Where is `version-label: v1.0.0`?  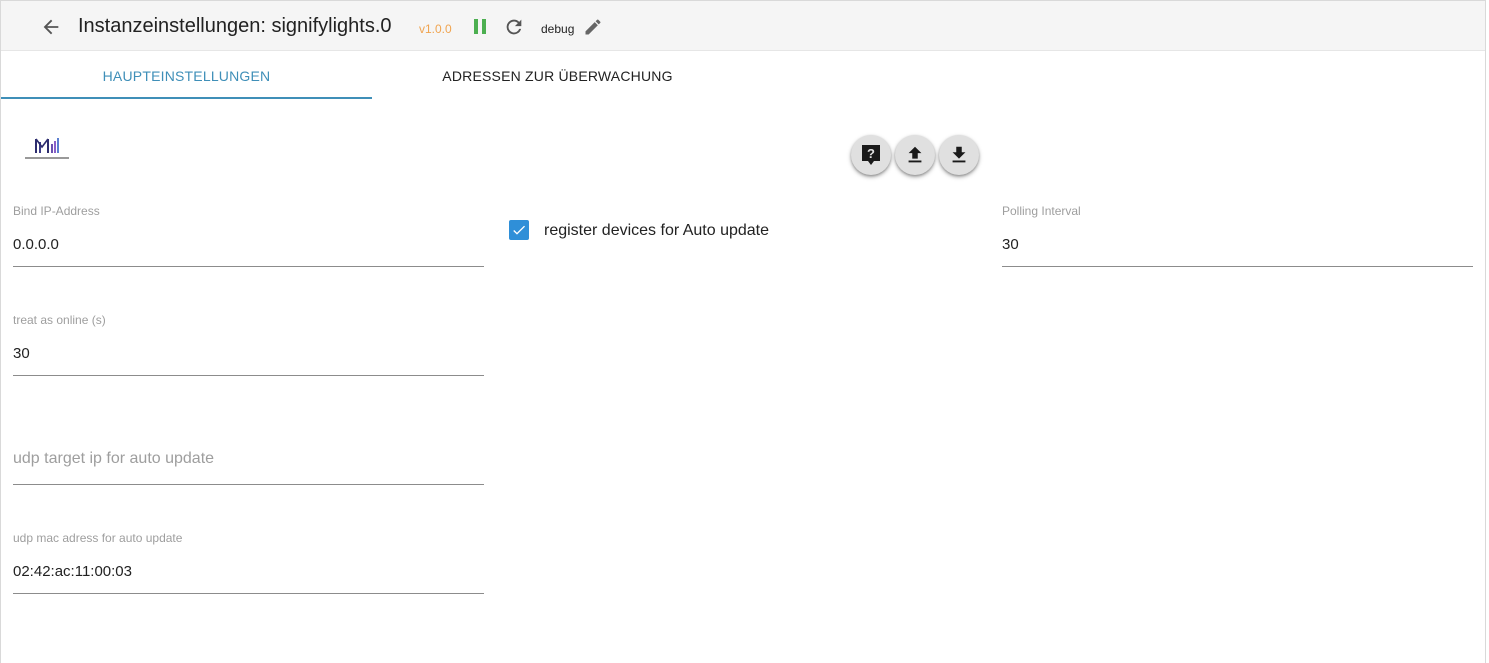
version-label: v1.0.0 is located at coordinates (435, 29).